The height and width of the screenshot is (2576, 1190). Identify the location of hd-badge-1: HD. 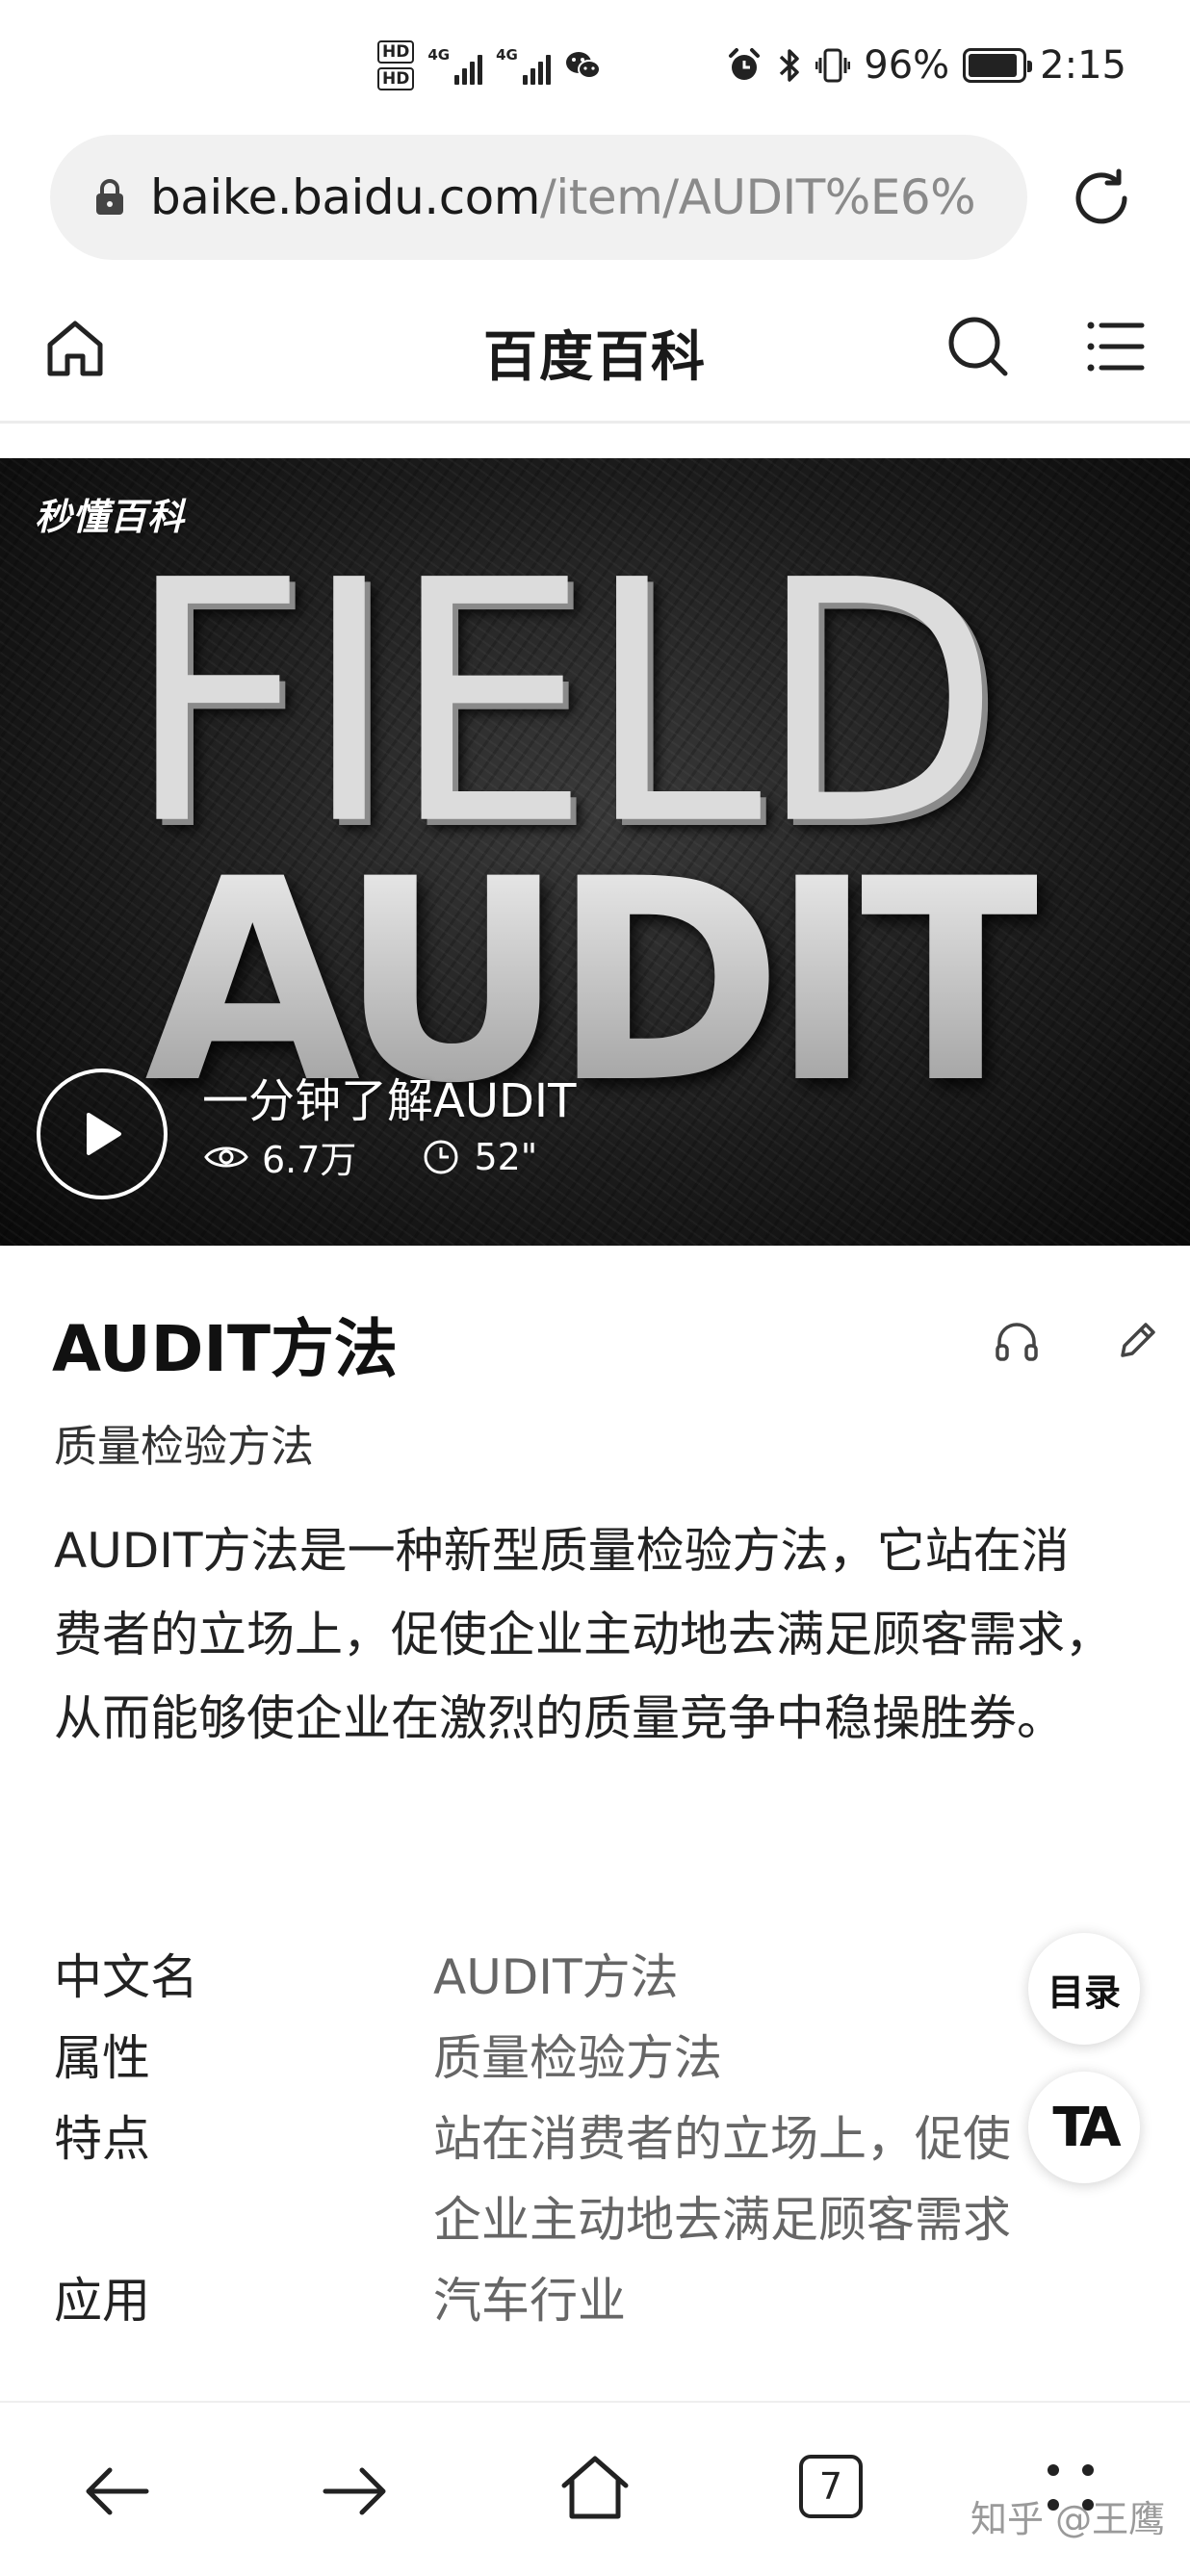
(396, 52).